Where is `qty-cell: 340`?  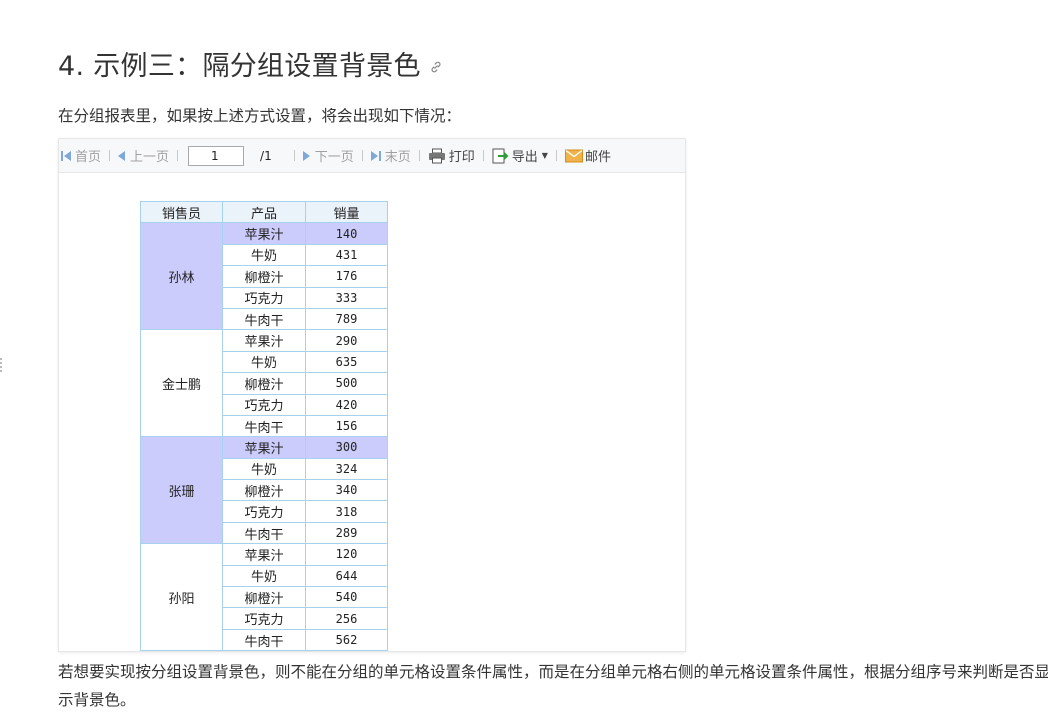
qty-cell: 340 is located at coordinates (346, 490).